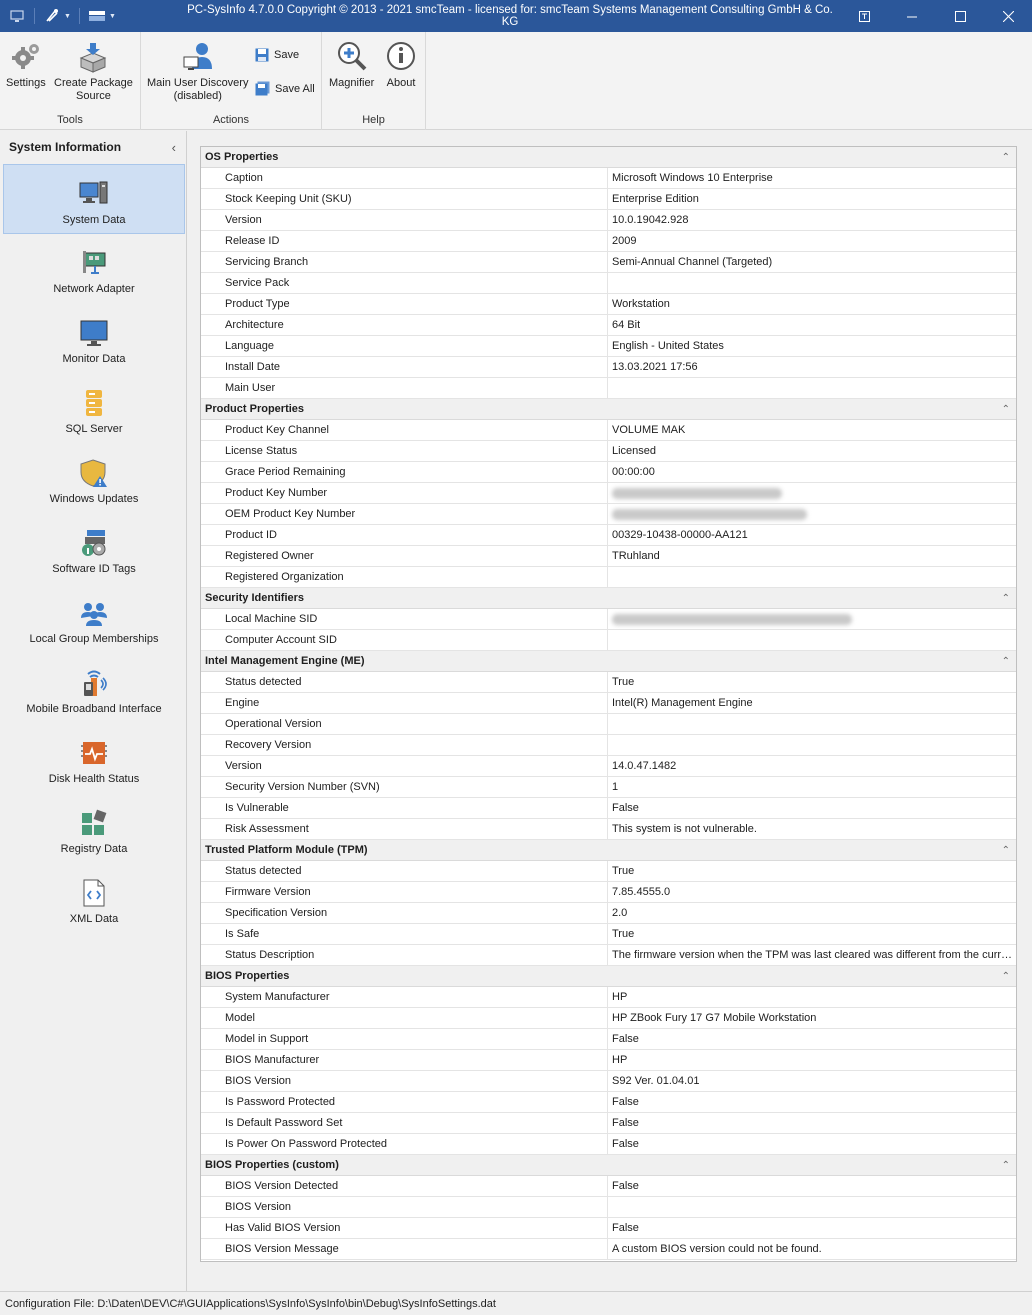 The image size is (1032, 1315). I want to click on property-row: Computer Account SID, so click(608, 640).